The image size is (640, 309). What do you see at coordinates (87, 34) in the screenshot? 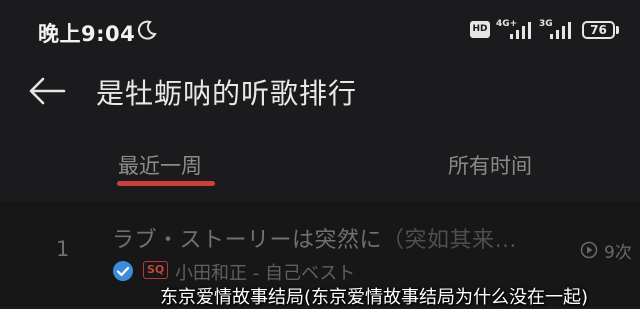
I see `status-time: 晚上9:04` at bounding box center [87, 34].